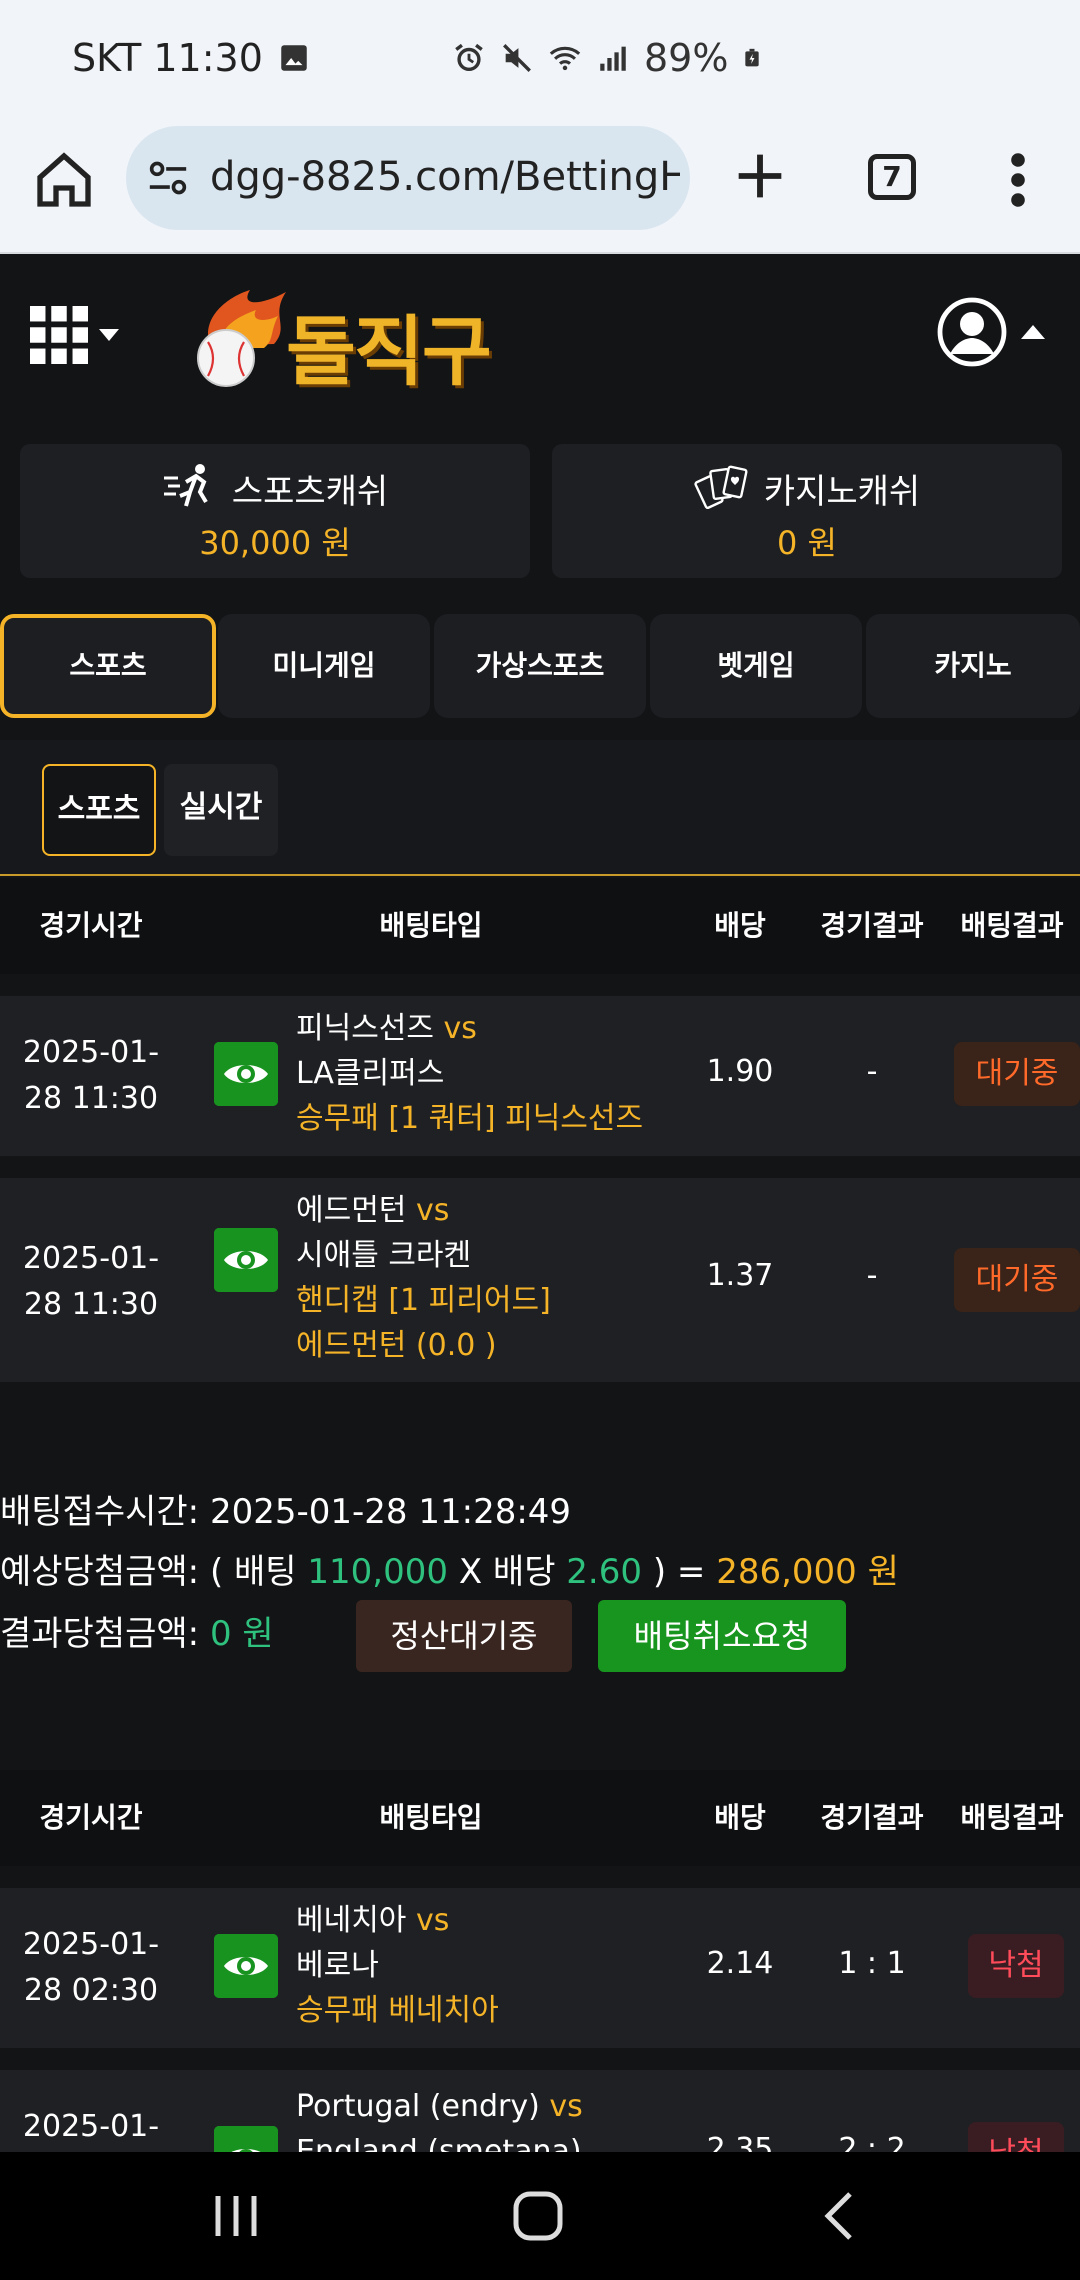 This screenshot has width=1080, height=2280. I want to click on match-time: 2025-01-, so click(91, 2127).